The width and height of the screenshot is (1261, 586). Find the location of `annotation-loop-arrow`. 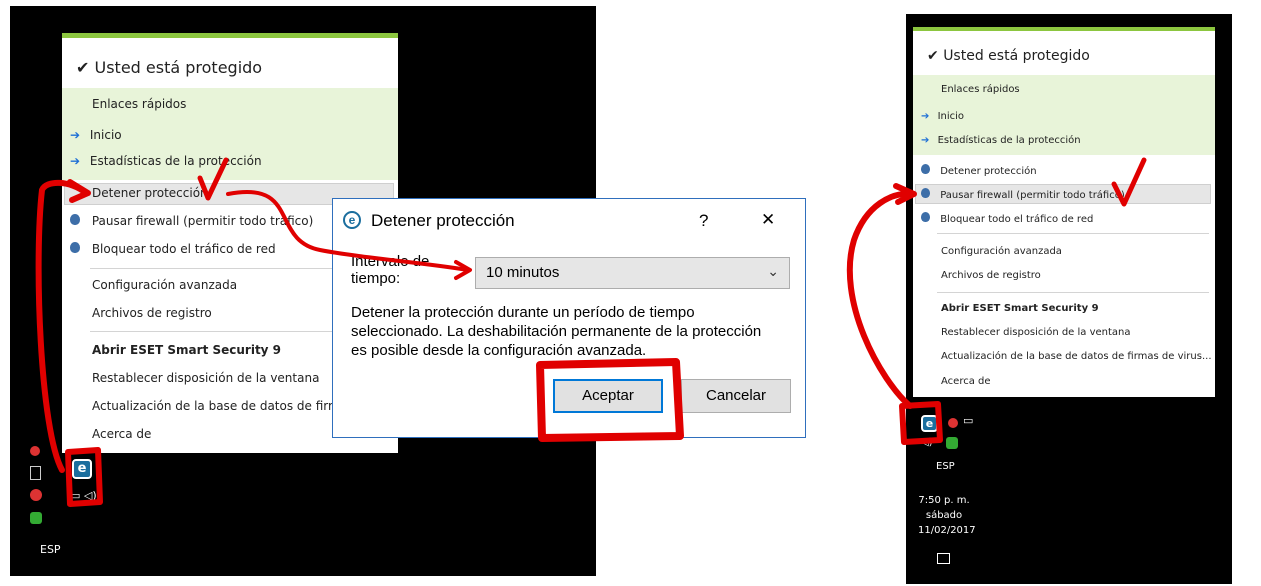

annotation-loop-arrow is located at coordinates (62, 326).